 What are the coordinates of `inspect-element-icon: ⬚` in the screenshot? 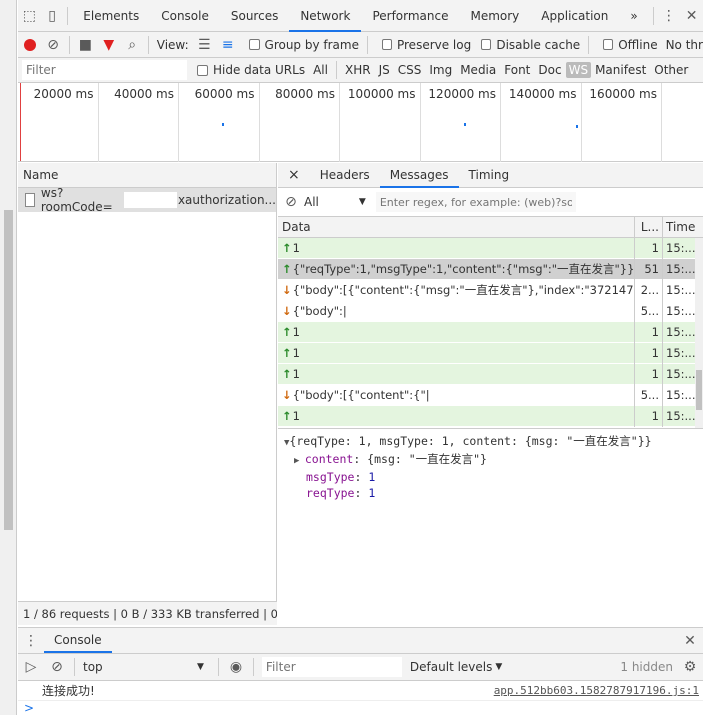 It's located at (29, 16).